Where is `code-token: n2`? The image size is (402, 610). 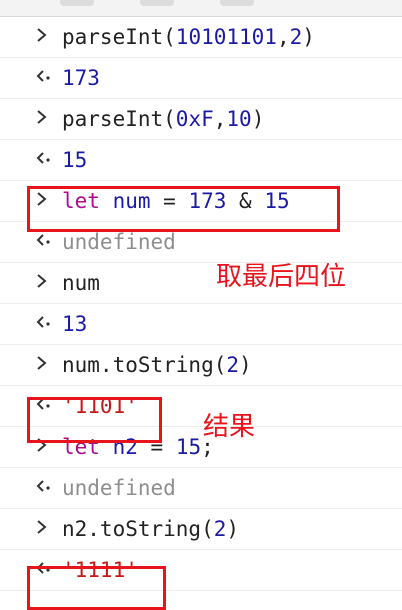 code-token: n2 is located at coordinates (125, 447).